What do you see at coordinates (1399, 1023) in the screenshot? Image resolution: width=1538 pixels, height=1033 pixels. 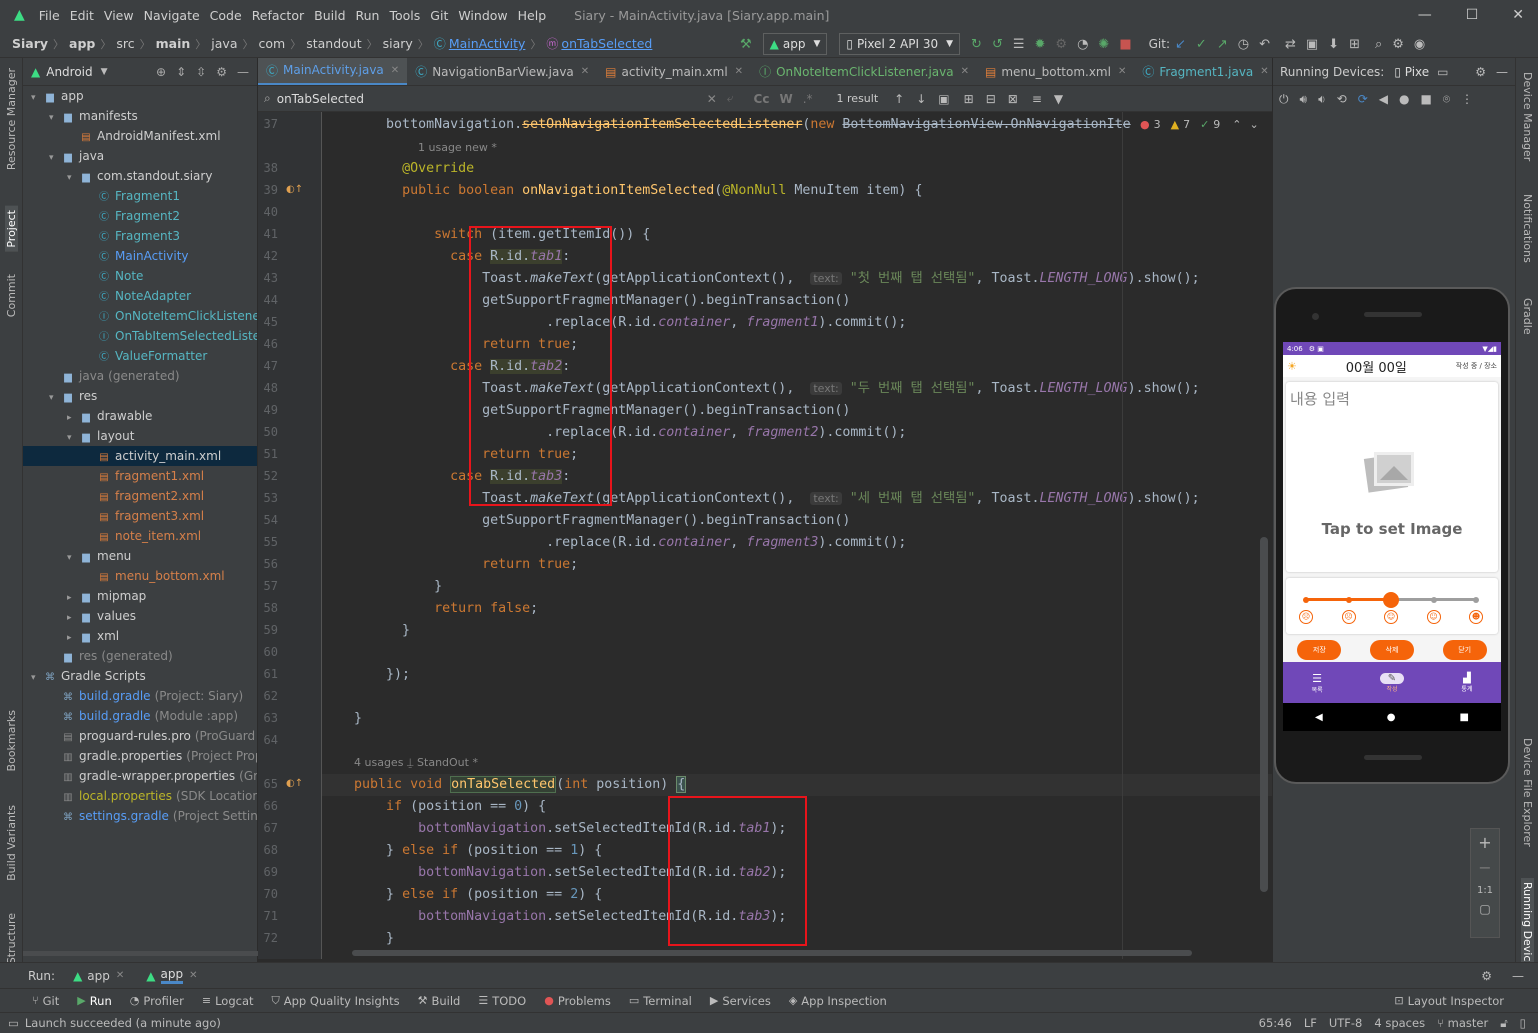 I see `indent-setting: 4 spaces` at bounding box center [1399, 1023].